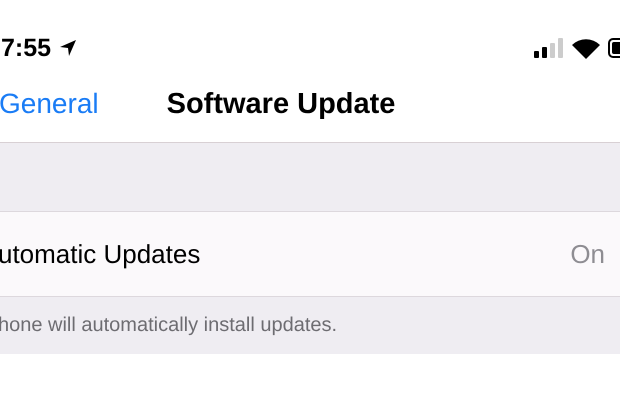 The image size is (620, 410). I want to click on signal-icon, so click(549, 48).